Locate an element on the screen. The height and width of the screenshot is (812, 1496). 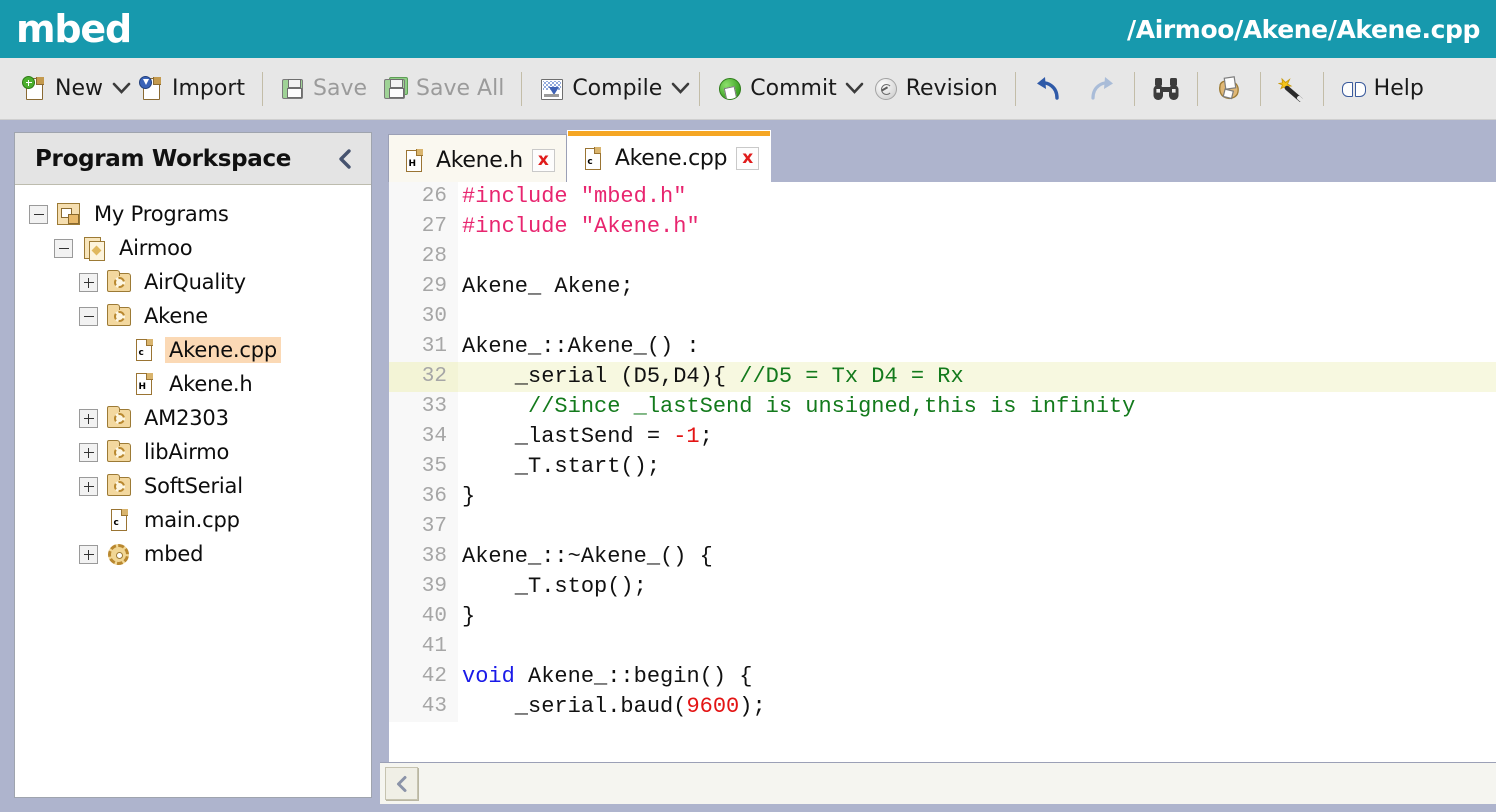
code-line: 27 #include "Akene.h" is located at coordinates (942, 227).